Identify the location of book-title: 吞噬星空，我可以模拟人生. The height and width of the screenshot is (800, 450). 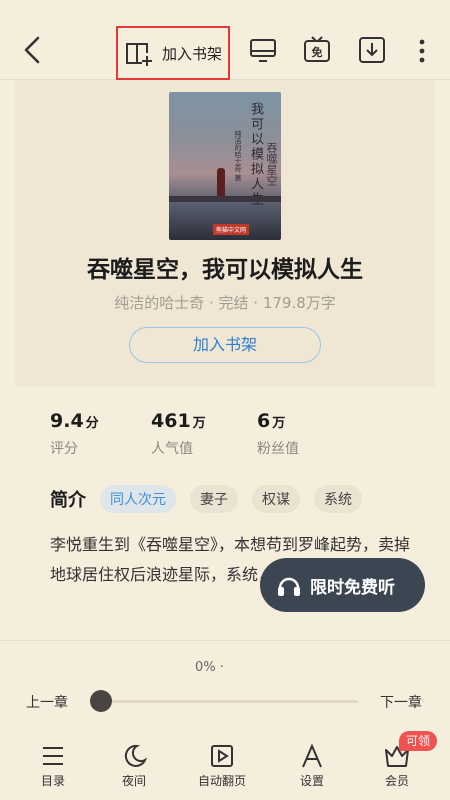
(225, 270).